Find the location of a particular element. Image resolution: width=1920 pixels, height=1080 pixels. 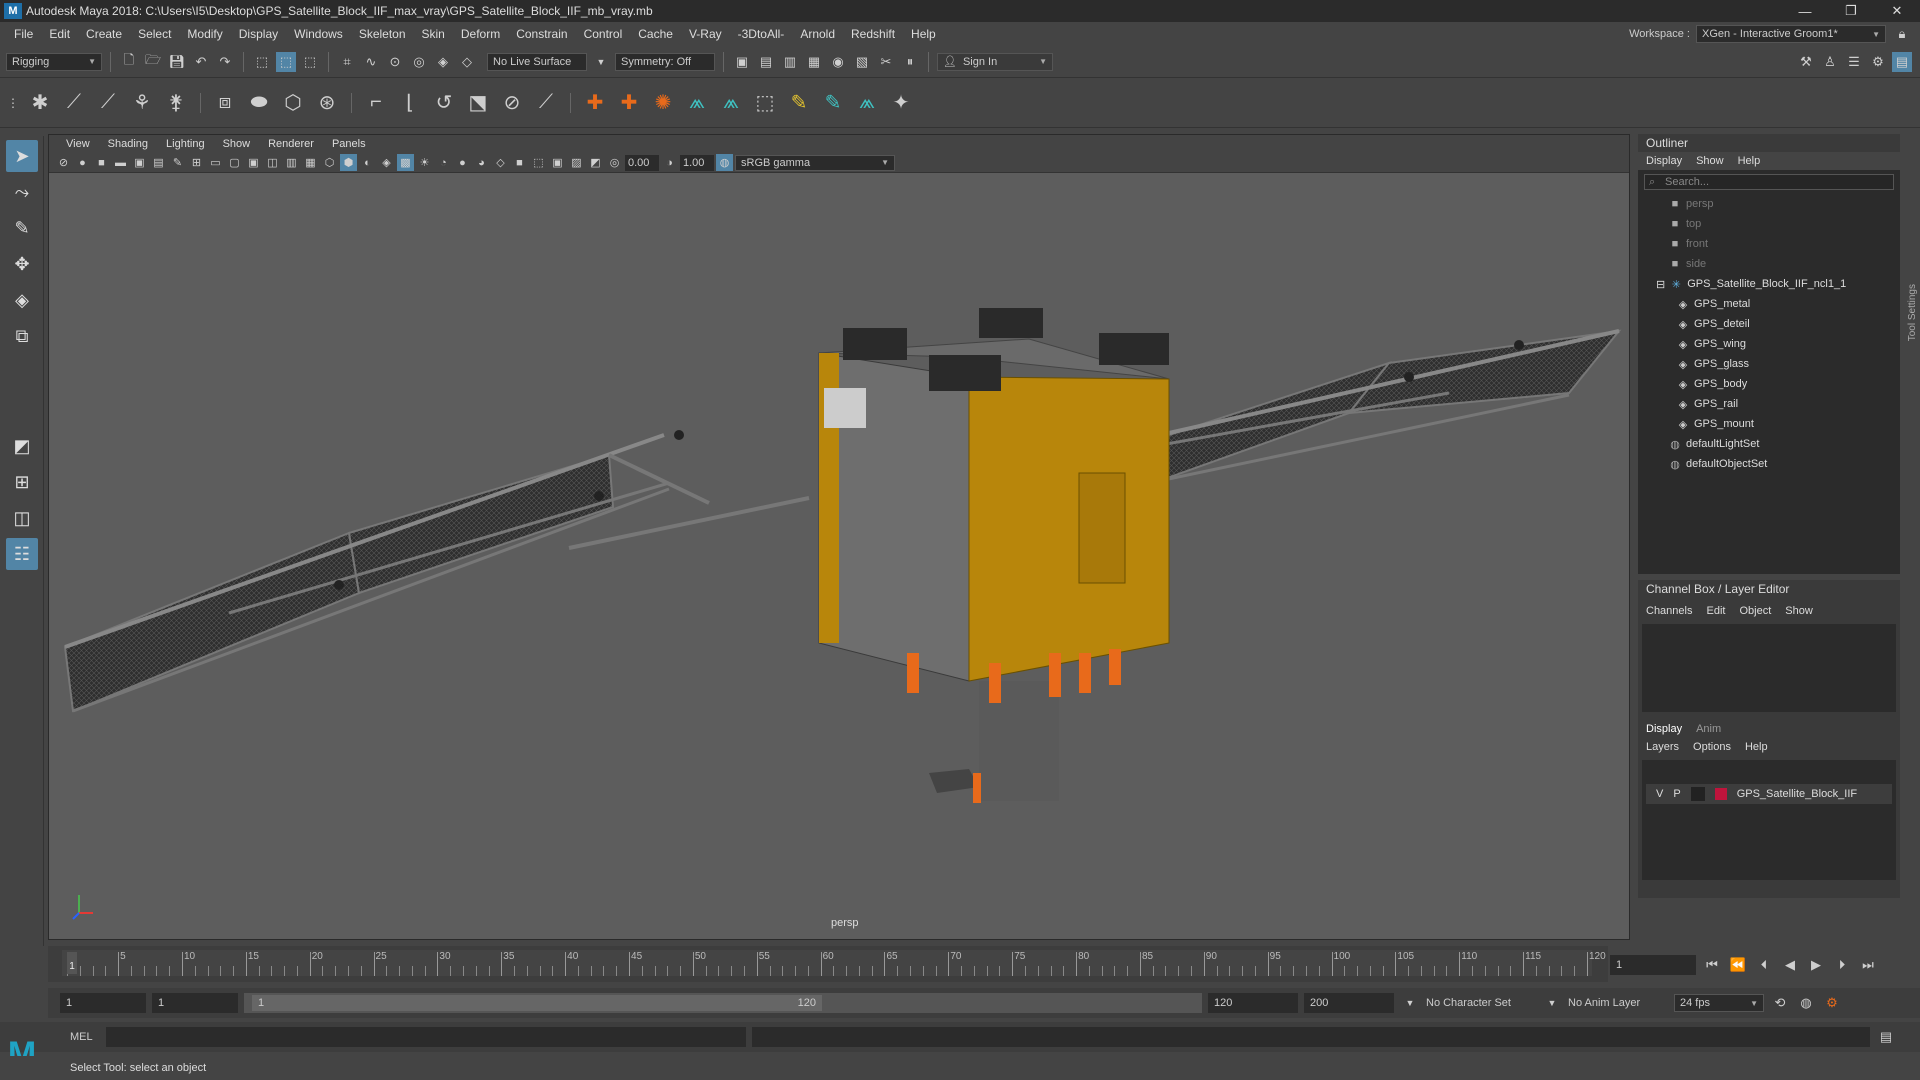

shadows-icon: ◔ is located at coordinates (443, 162).